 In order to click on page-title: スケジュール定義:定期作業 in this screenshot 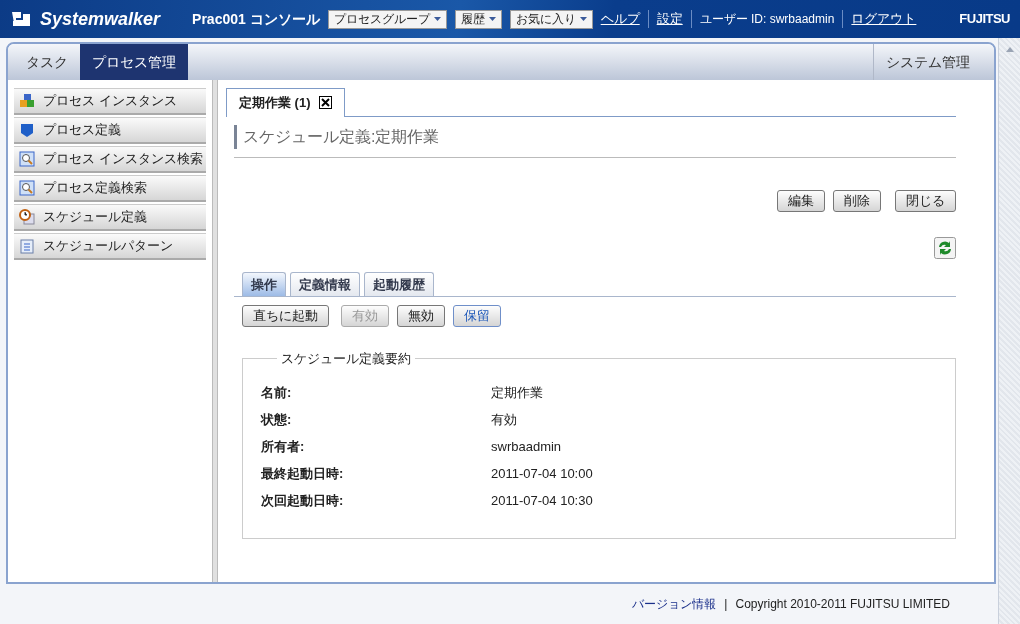, I will do `click(595, 136)`.